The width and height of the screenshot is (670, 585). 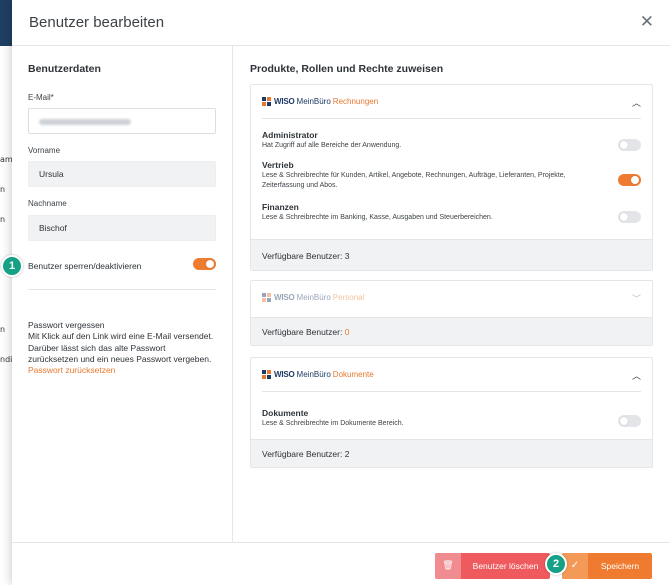 What do you see at coordinates (492, 566) in the screenshot?
I see `delete-user-button: 🗑 Benutzer löschen` at bounding box center [492, 566].